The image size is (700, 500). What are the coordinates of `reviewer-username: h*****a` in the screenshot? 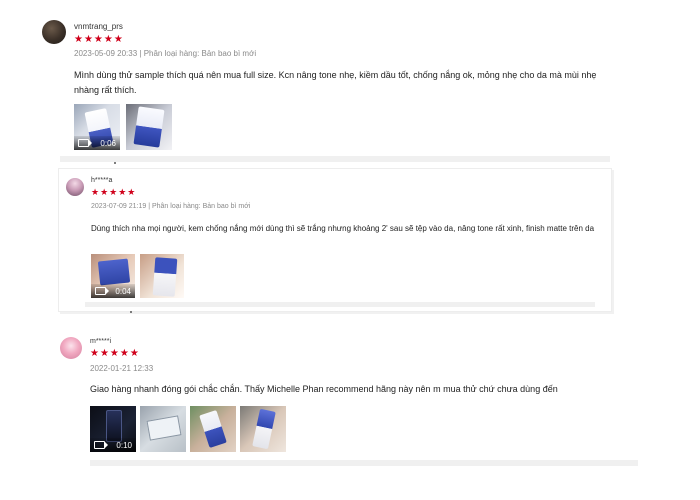 It's located at (102, 180).